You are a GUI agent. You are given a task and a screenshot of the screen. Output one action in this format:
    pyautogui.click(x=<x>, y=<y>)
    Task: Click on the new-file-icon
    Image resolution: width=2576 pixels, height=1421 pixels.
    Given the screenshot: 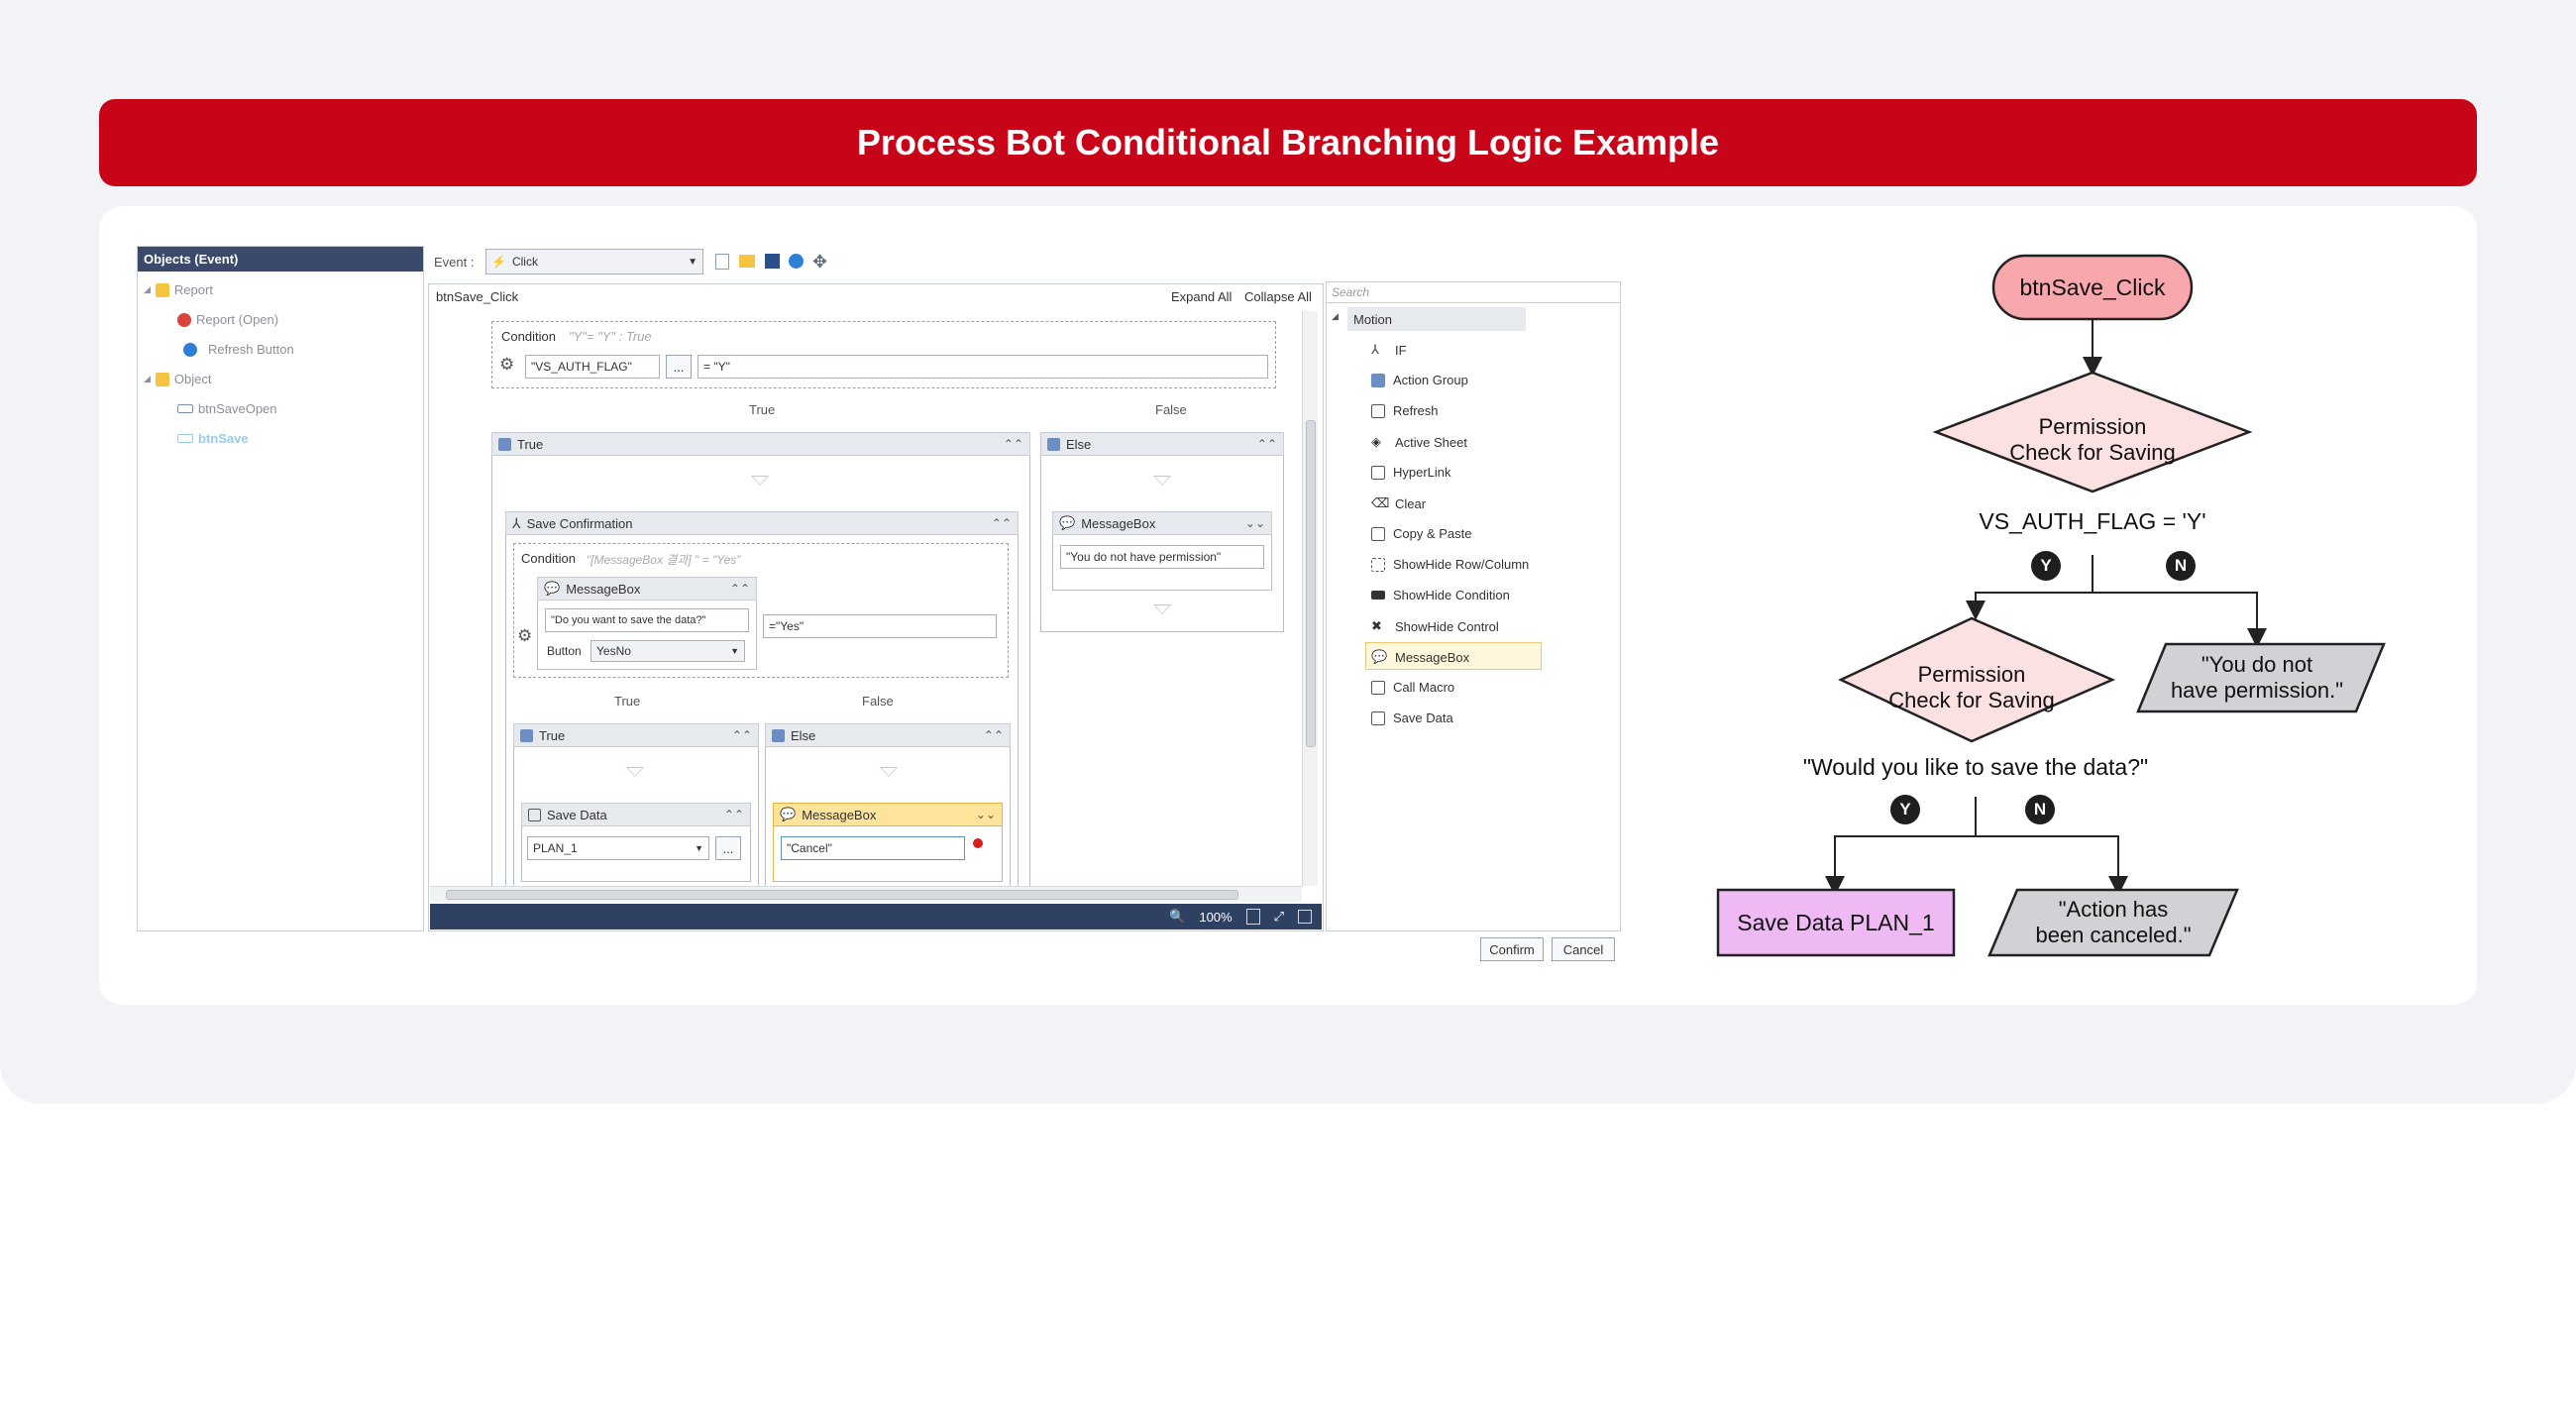 What is the action you would take?
    pyautogui.click(x=722, y=262)
    